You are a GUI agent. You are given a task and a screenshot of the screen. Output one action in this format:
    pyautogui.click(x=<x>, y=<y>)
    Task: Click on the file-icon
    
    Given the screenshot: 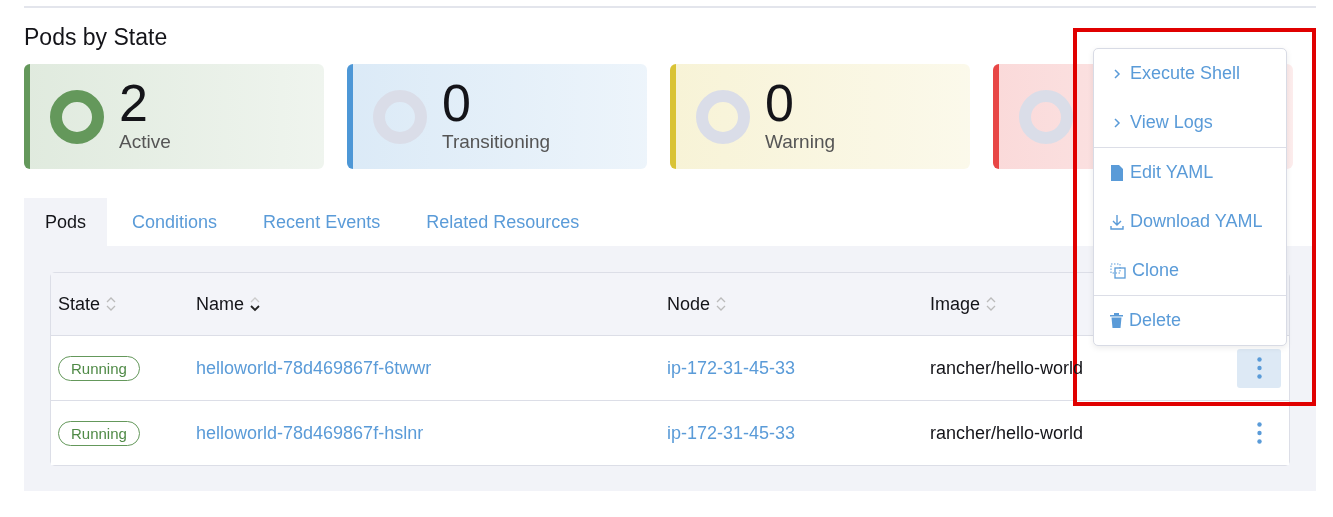 What is the action you would take?
    pyautogui.click(x=1117, y=172)
    